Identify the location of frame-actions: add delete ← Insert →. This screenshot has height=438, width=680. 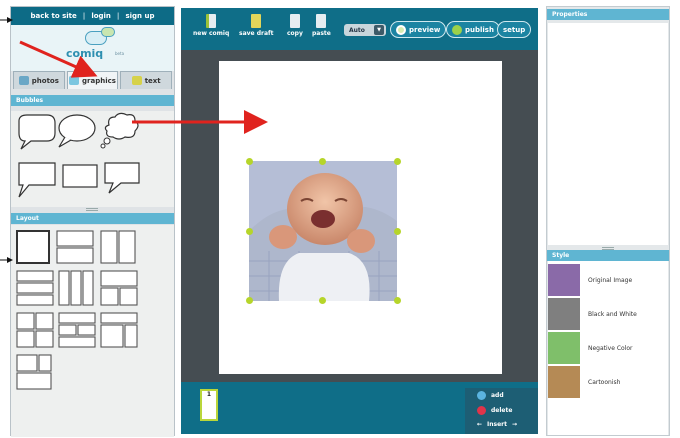
(501, 411).